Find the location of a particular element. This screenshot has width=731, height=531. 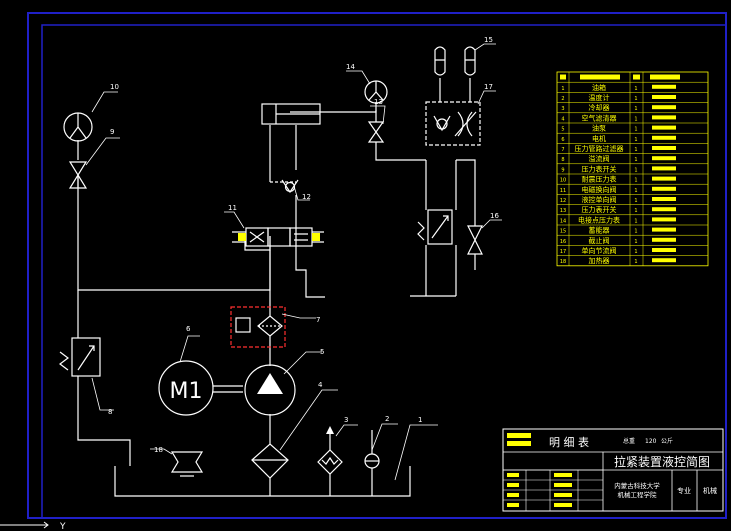

callout-17: 17 is located at coordinates (488, 87).